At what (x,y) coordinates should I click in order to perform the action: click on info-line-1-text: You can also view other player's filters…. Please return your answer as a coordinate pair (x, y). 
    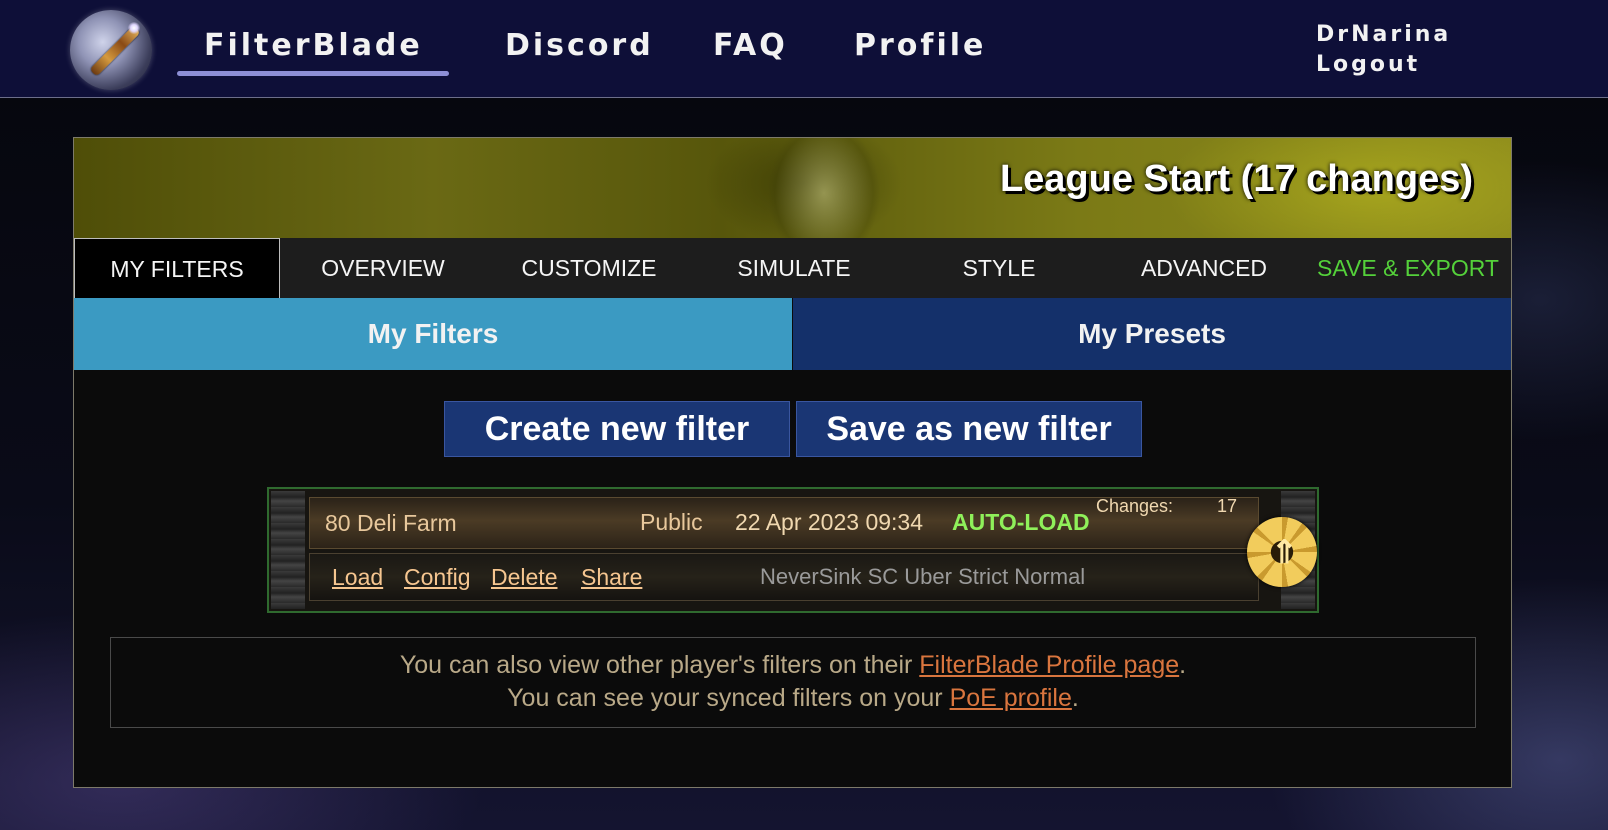
    Looking at the image, I should click on (659, 665).